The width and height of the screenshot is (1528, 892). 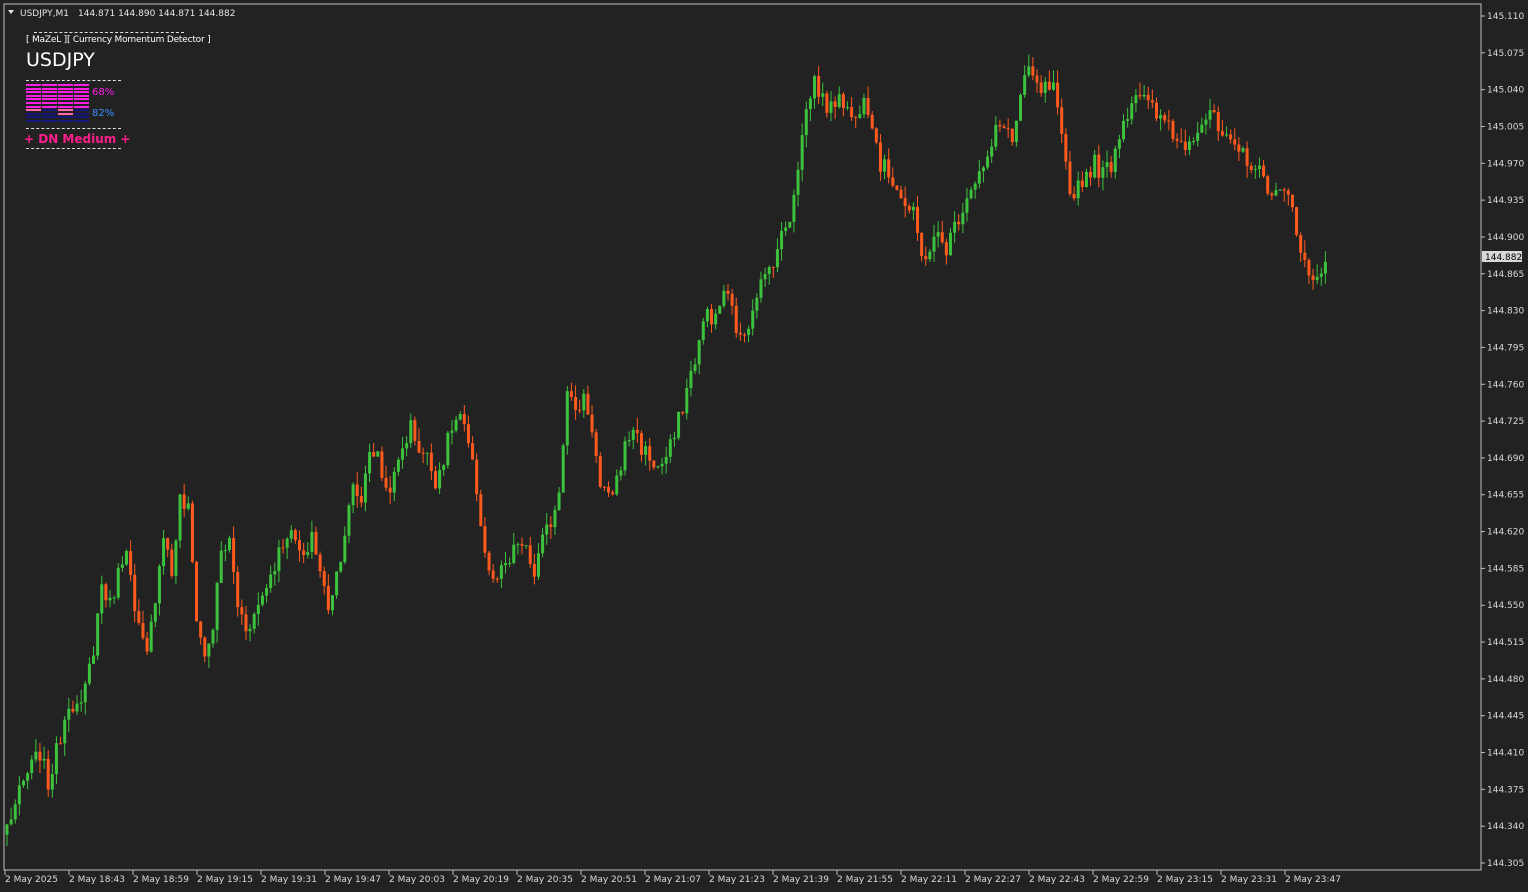 I want to click on y-tick-label: 144.690, so click(x=1505, y=459).